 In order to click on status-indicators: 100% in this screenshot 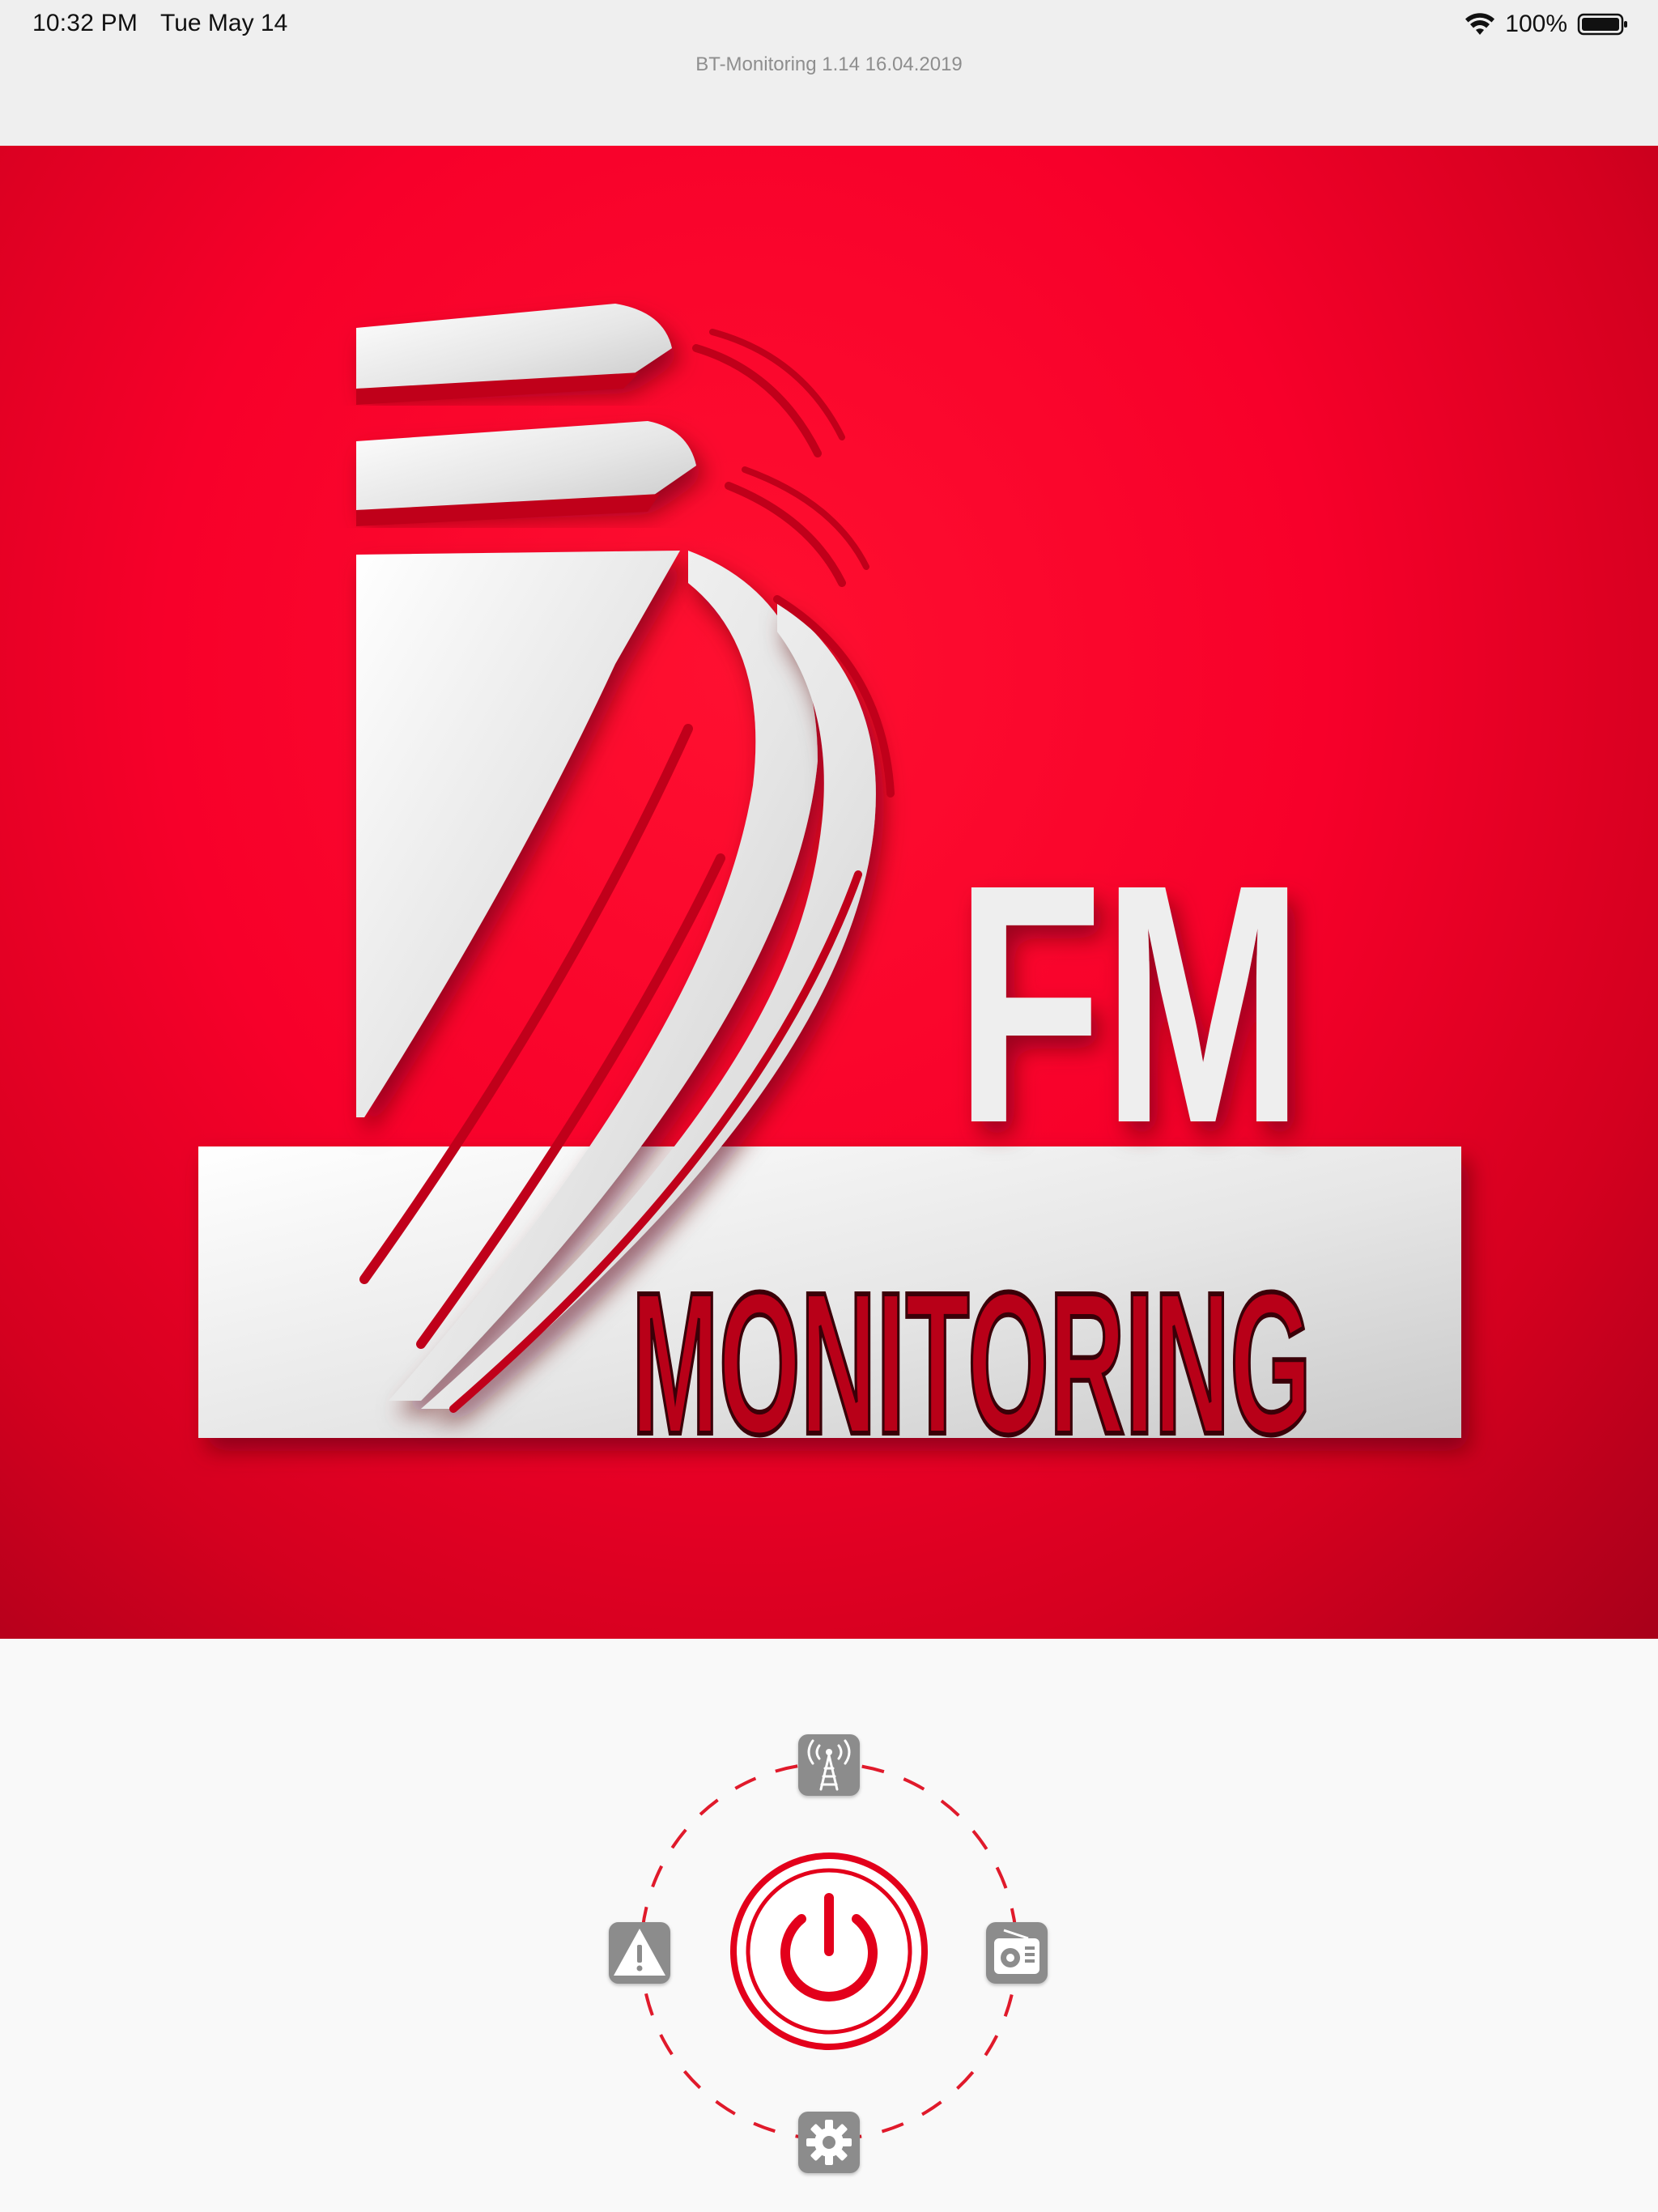, I will do `click(1547, 24)`.